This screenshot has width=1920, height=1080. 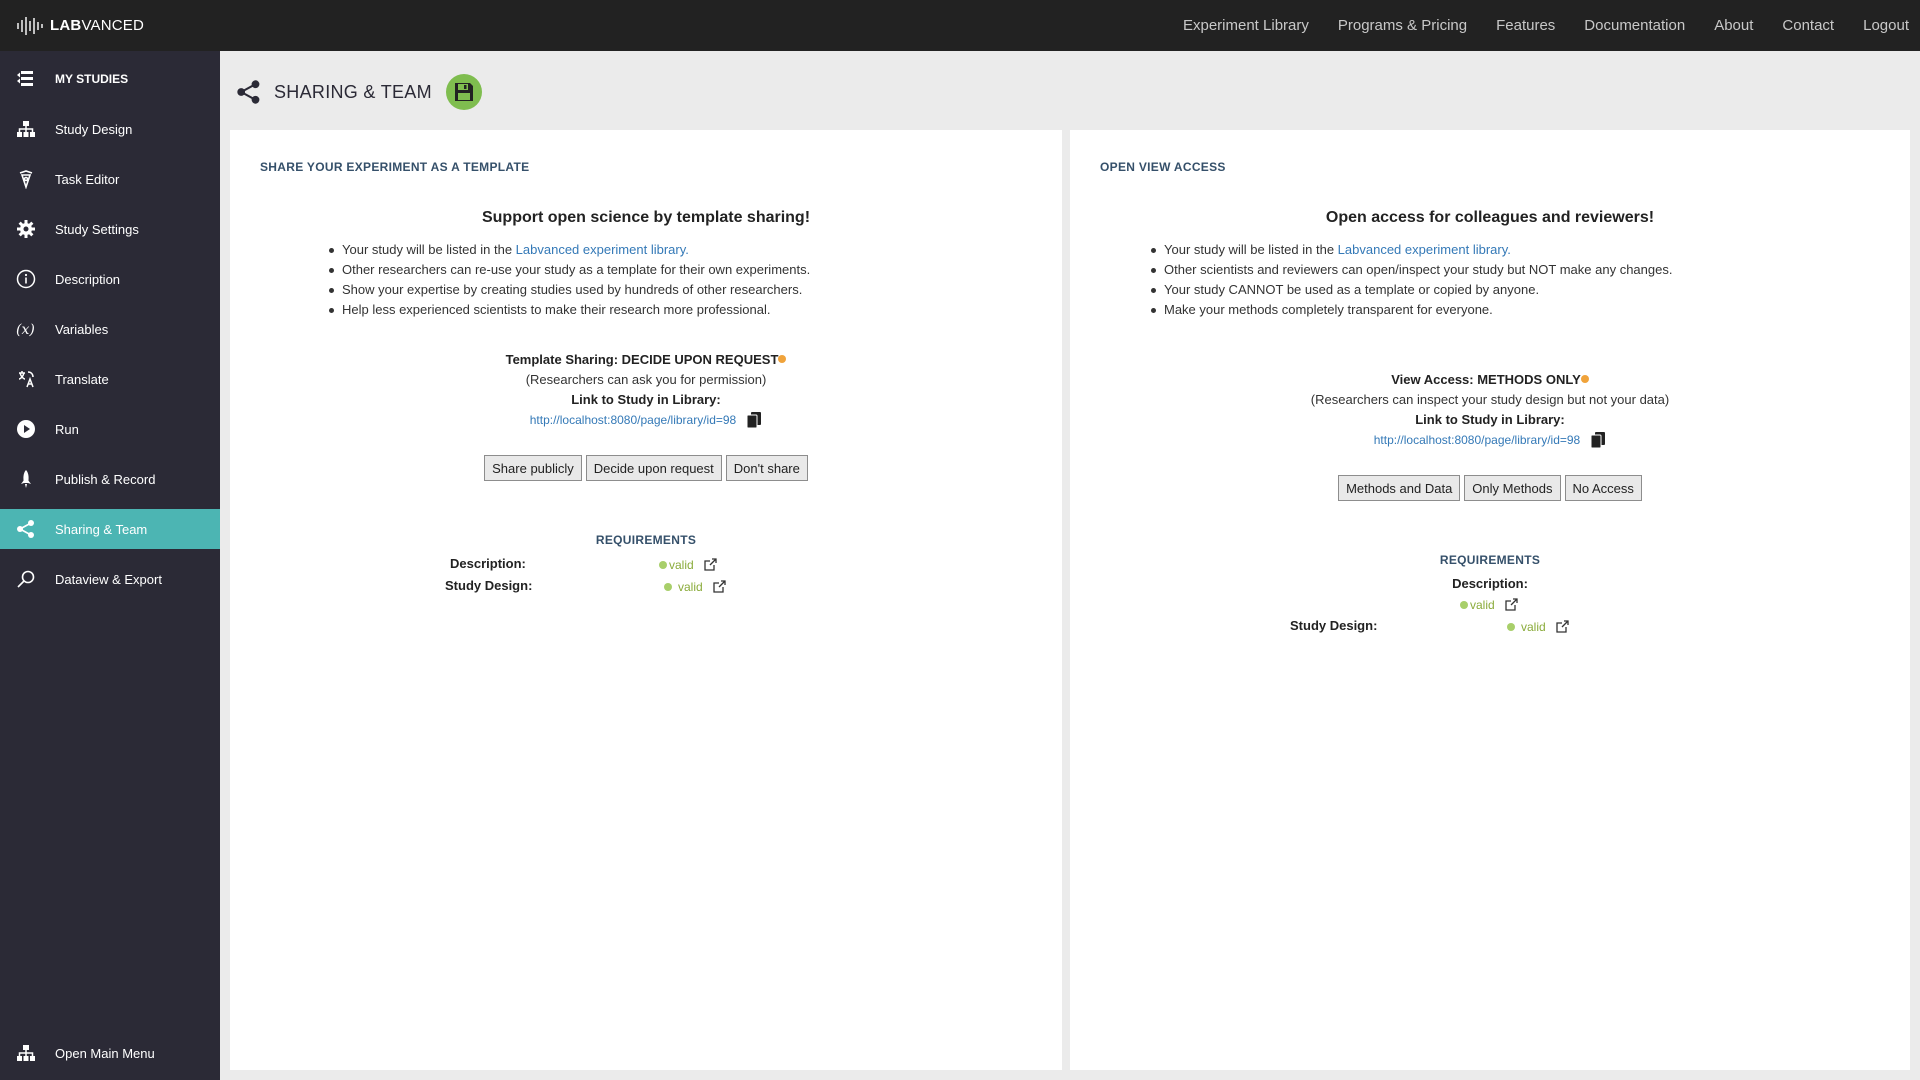 What do you see at coordinates (110, 379) in the screenshot?
I see `sidebar-item-translate: Translate` at bounding box center [110, 379].